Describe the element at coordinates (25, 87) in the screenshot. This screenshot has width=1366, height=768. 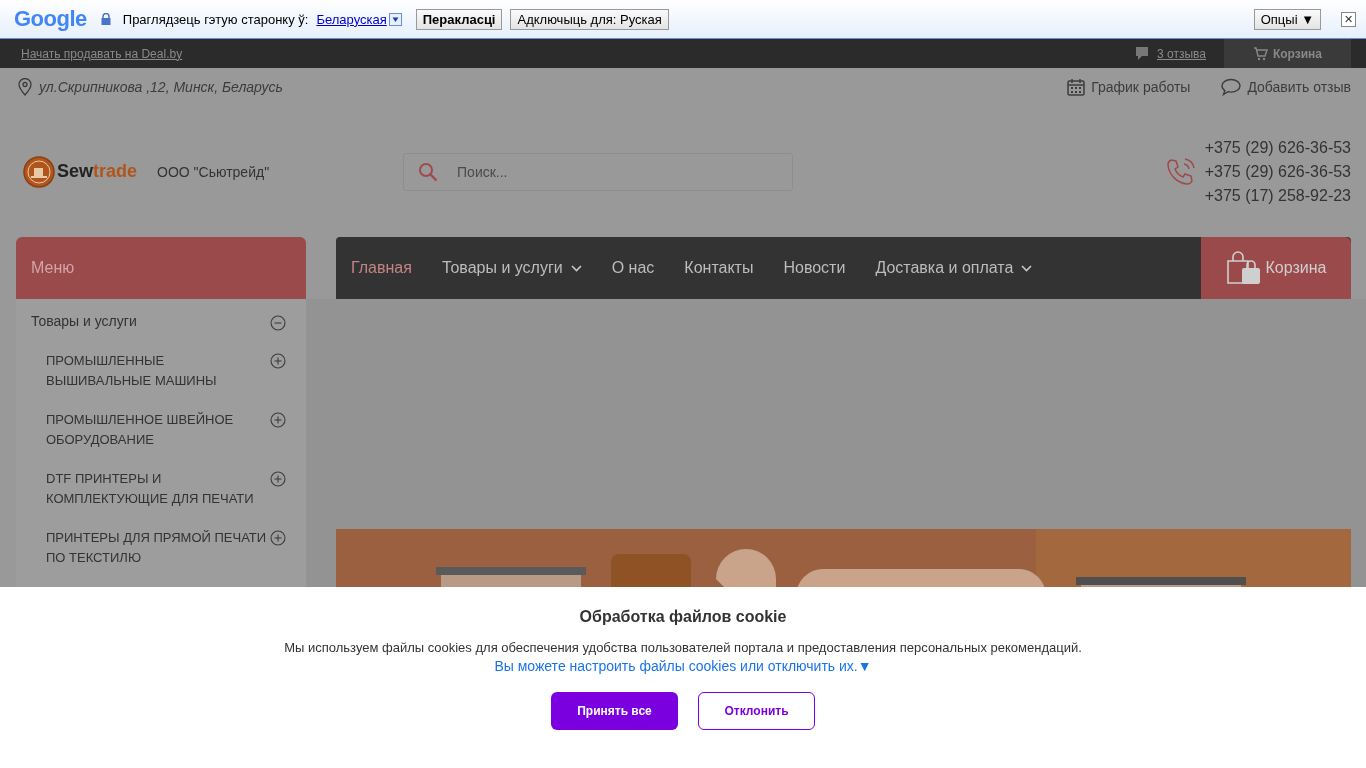
I see `map-pin-icon` at that location.